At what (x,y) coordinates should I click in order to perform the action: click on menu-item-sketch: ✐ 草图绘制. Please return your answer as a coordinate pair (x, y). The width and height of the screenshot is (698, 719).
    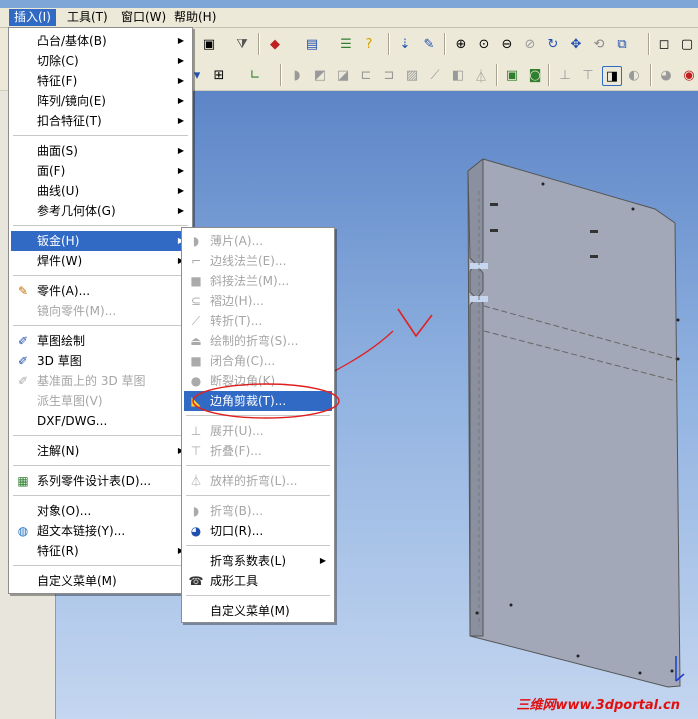
    Looking at the image, I should click on (100, 341).